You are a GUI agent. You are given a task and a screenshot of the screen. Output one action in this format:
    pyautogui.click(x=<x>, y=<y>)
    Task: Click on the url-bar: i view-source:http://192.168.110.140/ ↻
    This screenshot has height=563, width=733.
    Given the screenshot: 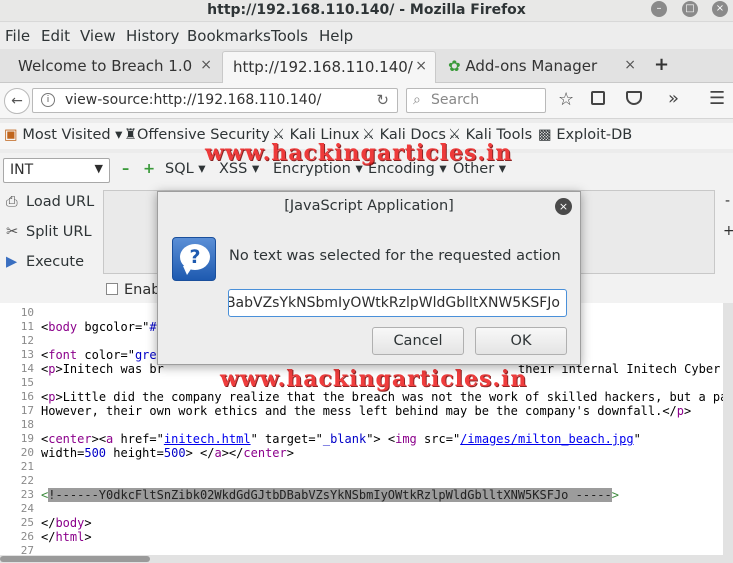 What is the action you would take?
    pyautogui.click(x=215, y=100)
    